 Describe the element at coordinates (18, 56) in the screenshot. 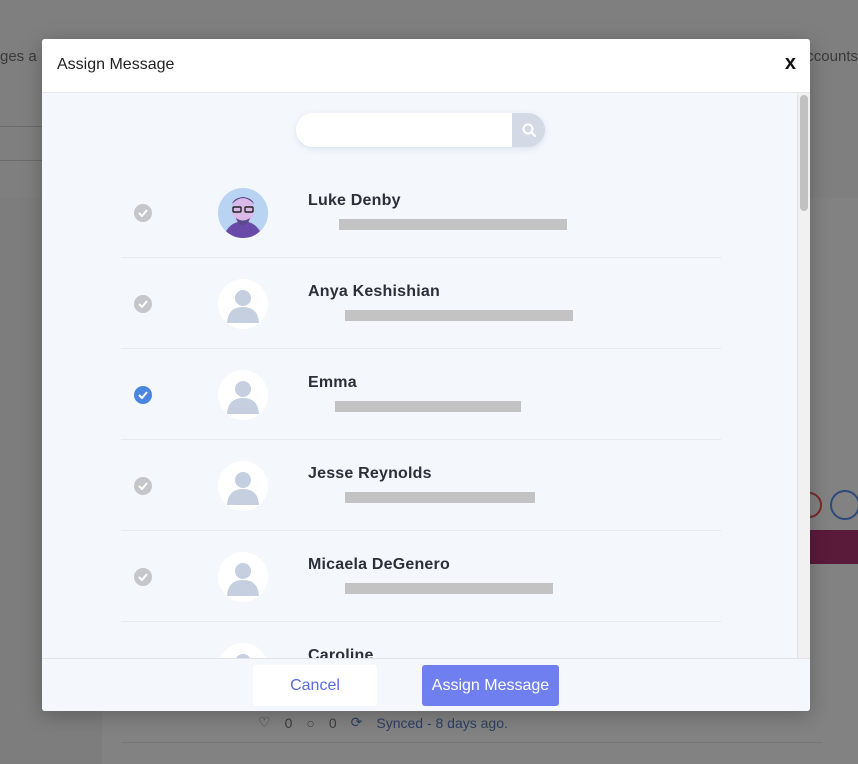

I see `background-text-left: ges a` at that location.